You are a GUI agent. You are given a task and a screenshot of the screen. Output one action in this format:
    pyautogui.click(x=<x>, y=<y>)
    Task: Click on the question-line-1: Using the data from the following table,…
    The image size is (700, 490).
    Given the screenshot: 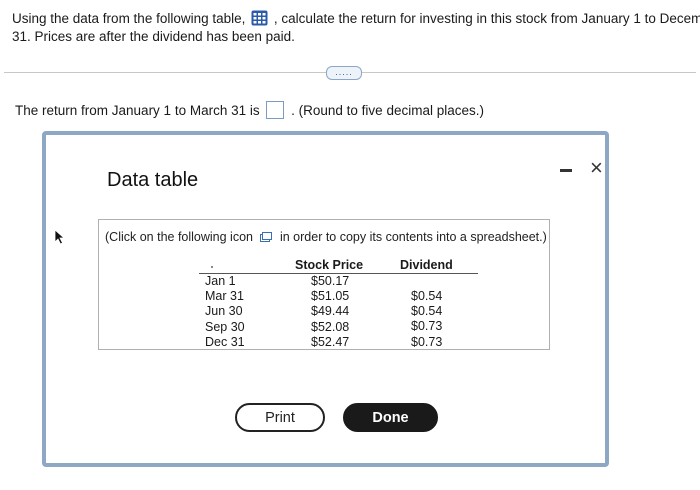 What is the action you would take?
    pyautogui.click(x=356, y=19)
    